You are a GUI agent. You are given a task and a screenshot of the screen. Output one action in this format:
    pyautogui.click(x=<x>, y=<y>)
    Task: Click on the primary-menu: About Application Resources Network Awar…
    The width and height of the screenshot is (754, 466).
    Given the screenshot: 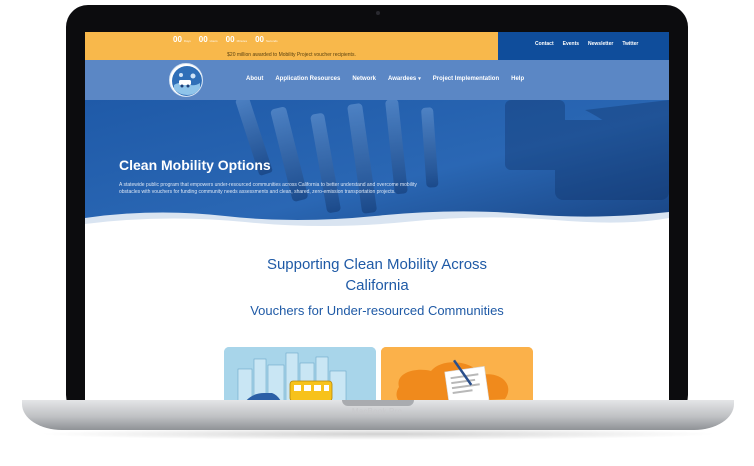 What is the action you would take?
    pyautogui.click(x=385, y=79)
    